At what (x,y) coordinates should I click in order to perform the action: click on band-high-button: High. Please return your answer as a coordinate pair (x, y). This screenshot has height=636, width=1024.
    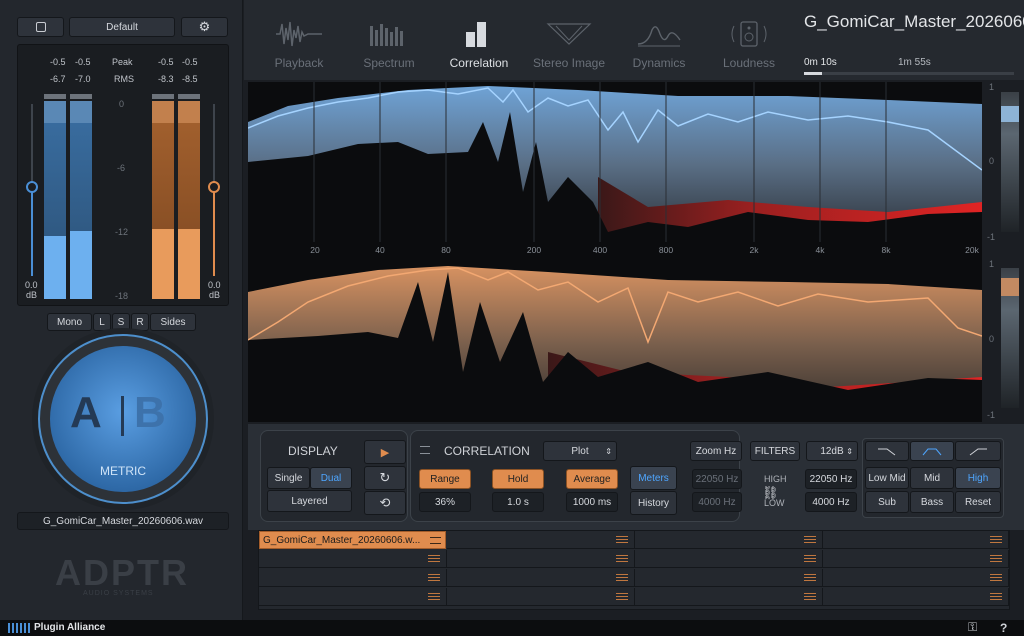
    Looking at the image, I should click on (978, 478).